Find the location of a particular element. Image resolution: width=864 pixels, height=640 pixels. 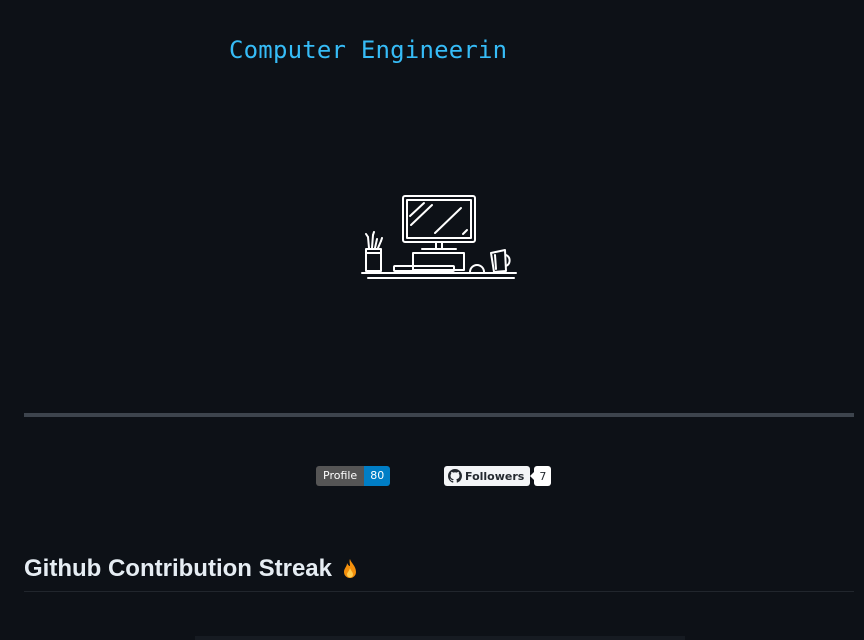

fire-icon is located at coordinates (349, 568).